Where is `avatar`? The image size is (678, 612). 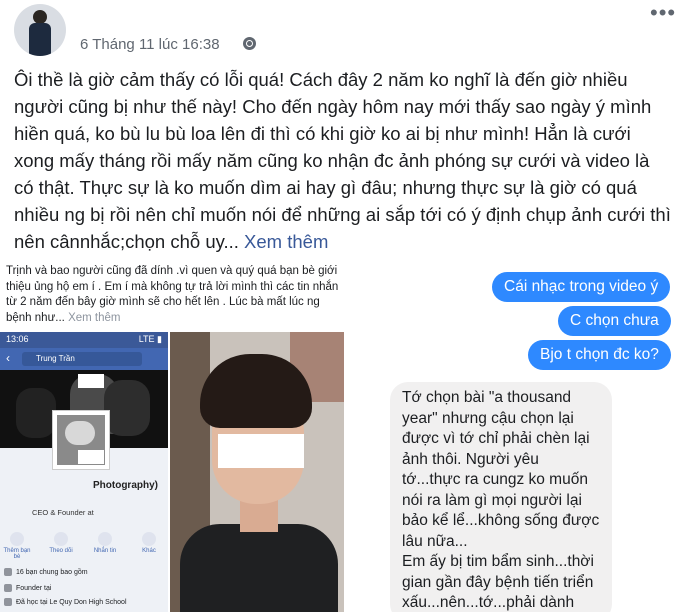
avatar is located at coordinates (40, 30).